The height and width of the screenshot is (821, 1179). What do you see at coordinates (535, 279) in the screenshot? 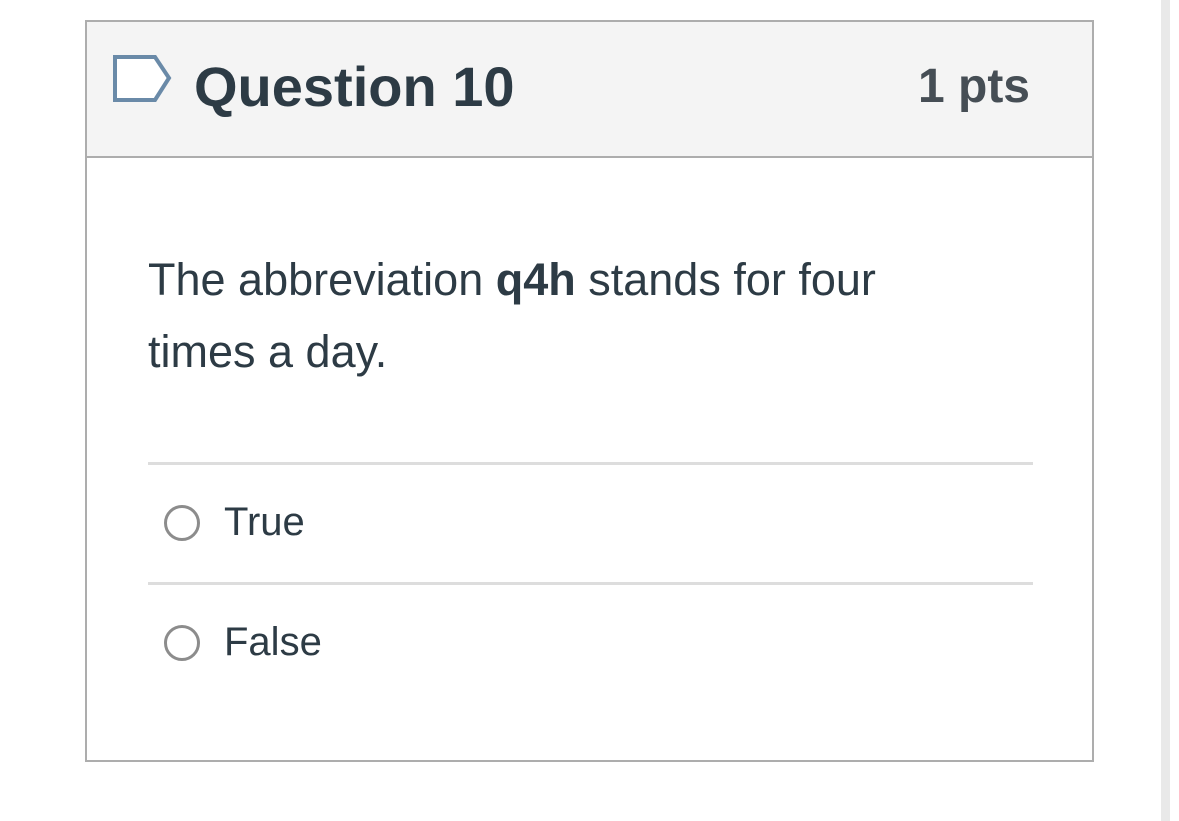
I see `question-text-bold: q4h` at bounding box center [535, 279].